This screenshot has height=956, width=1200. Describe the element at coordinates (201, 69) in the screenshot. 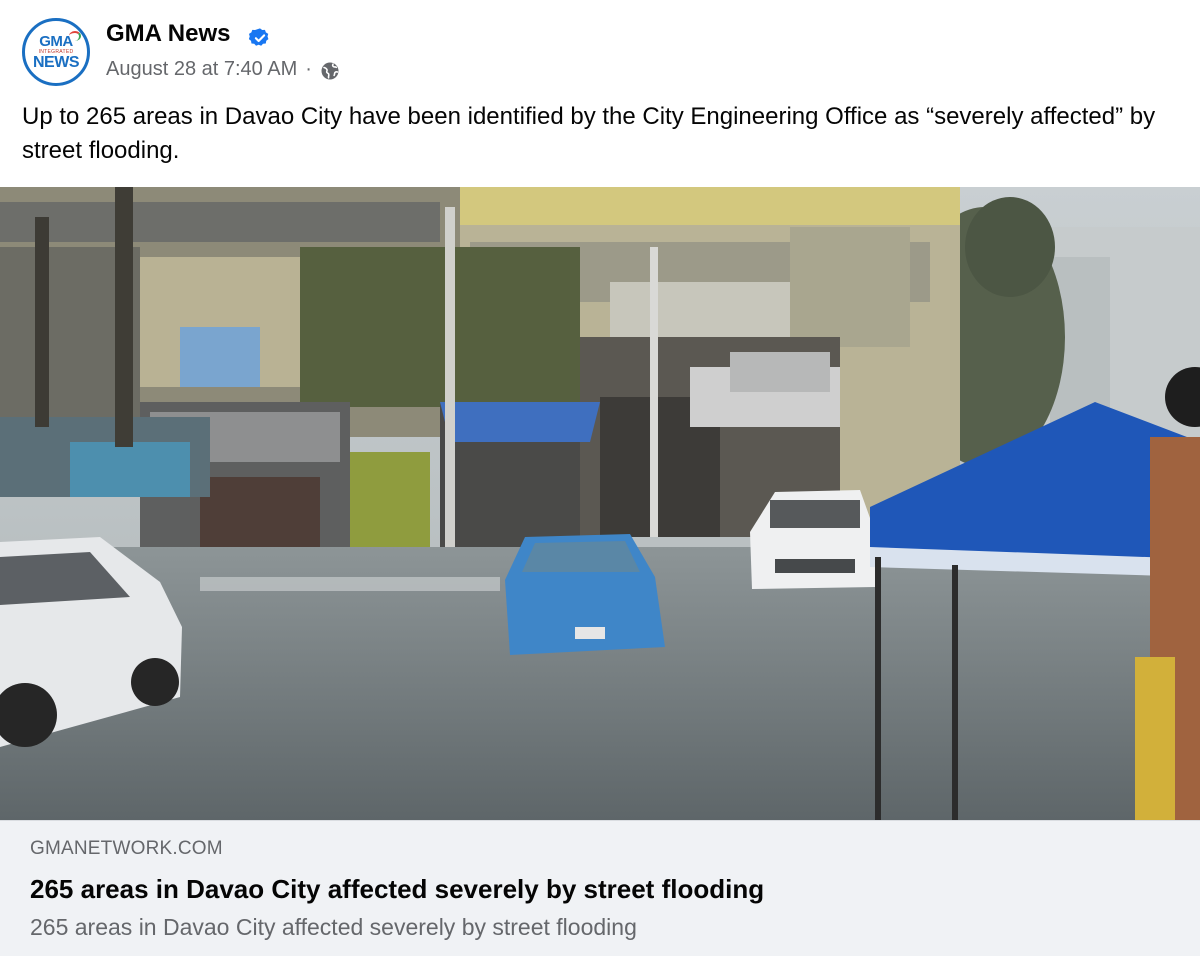

I see `post-timestamp: August 28 at 7:40 AM` at that location.